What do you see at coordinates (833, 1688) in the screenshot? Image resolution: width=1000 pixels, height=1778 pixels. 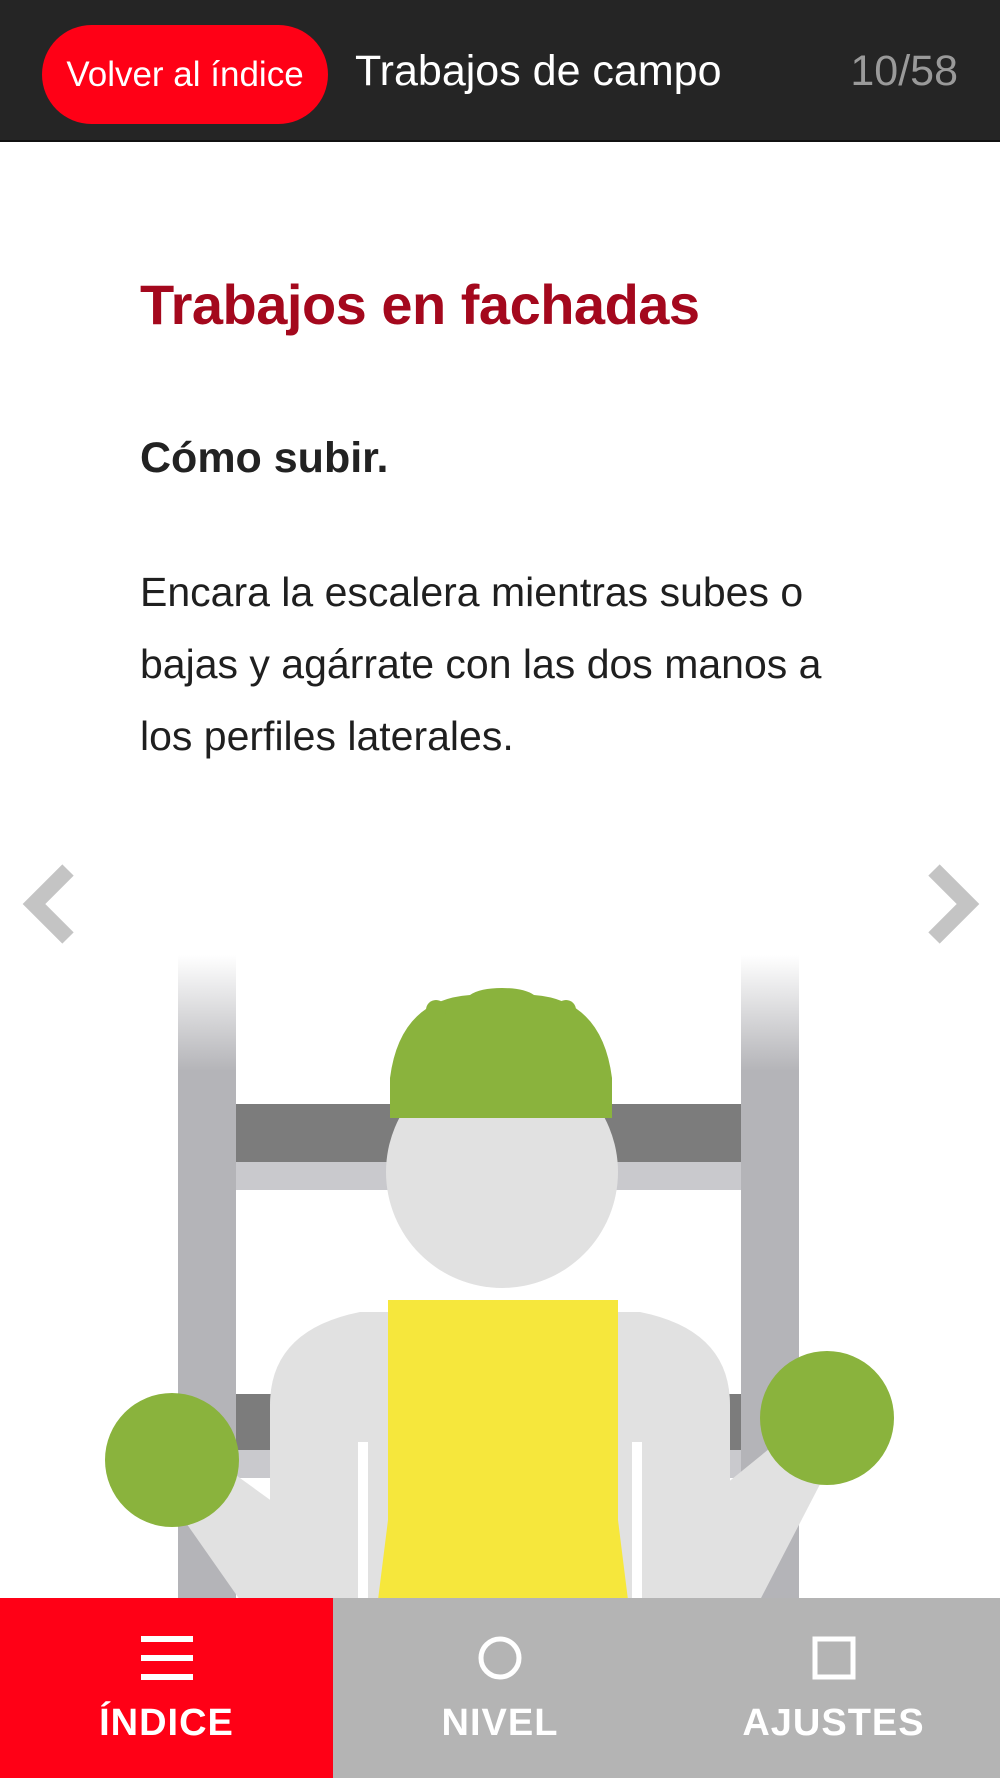 I see `nav-settings-button: AJUSTES` at bounding box center [833, 1688].